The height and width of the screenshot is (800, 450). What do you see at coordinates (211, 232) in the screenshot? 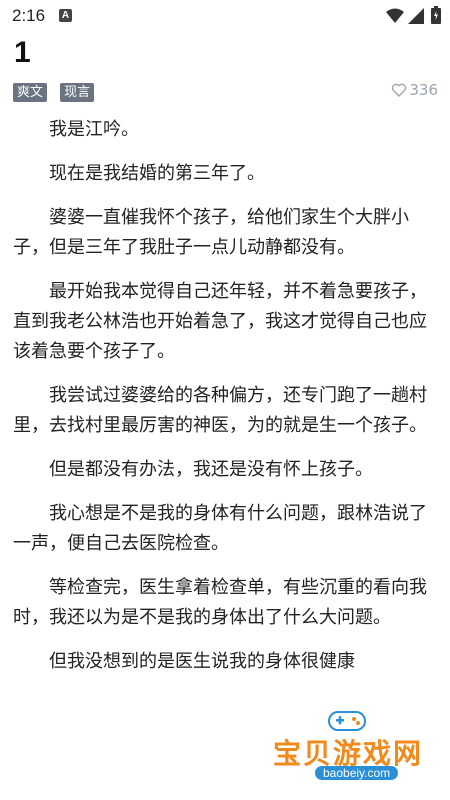
I see `paragraph: 婆婆一直催我怀个孩子，给他们家生个大胖小子，但是三年了我肚子一点儿动静都没有。` at bounding box center [211, 232].